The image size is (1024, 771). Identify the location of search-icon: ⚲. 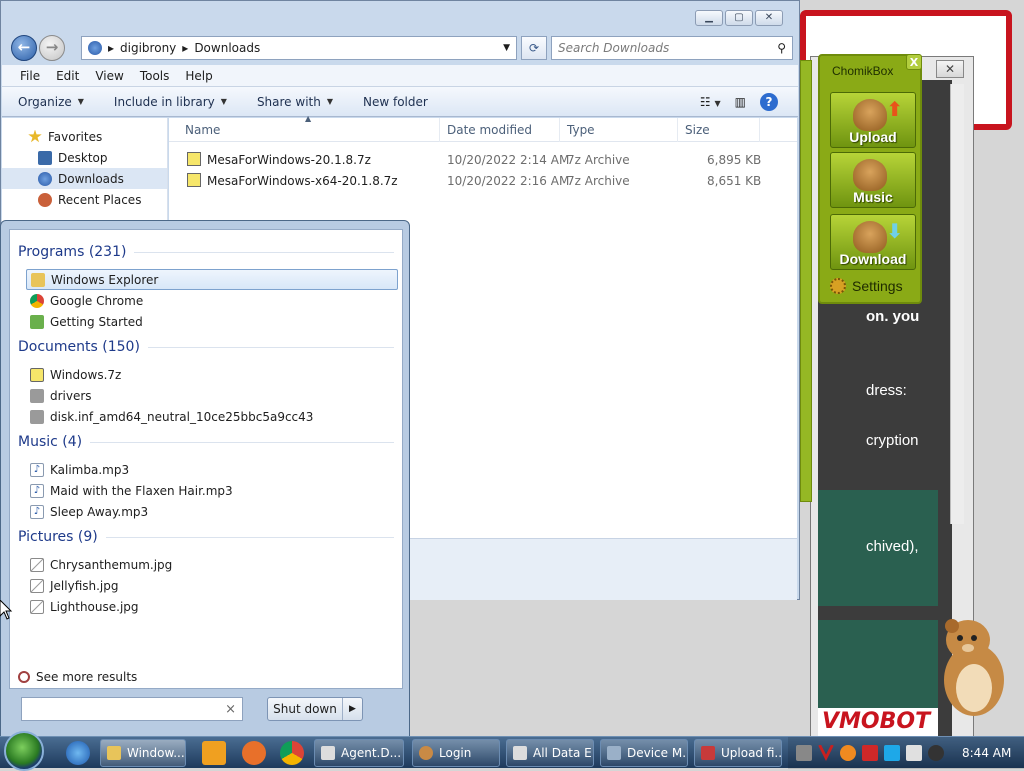
(781, 48).